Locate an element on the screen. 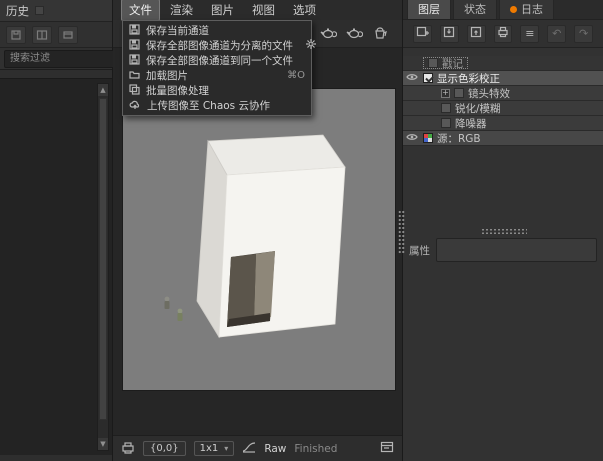 The height and width of the screenshot is (461, 603). history-scrollbar: ▲ ▼ is located at coordinates (103, 267).